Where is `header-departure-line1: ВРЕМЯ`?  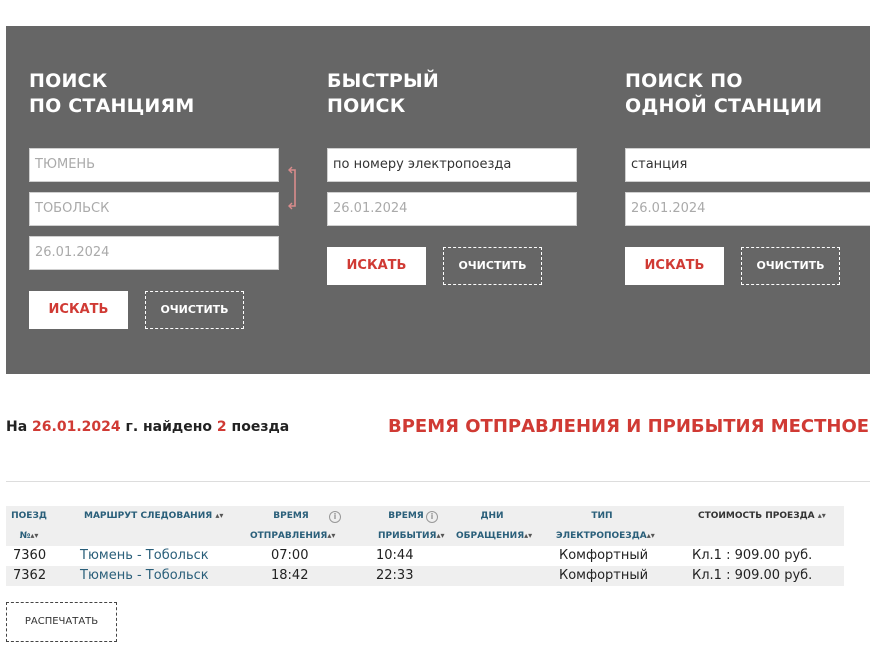 header-departure-line1: ВРЕМЯ is located at coordinates (291, 516).